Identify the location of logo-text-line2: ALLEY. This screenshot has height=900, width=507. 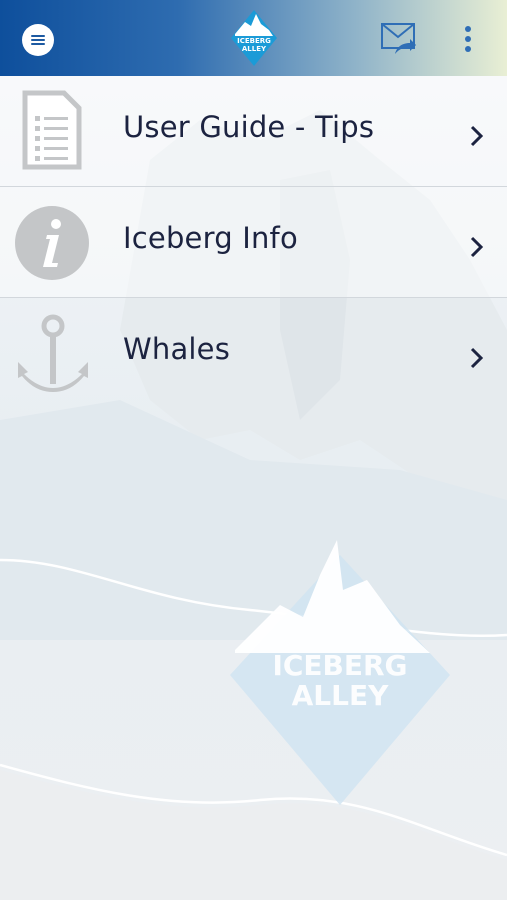
(254, 49).